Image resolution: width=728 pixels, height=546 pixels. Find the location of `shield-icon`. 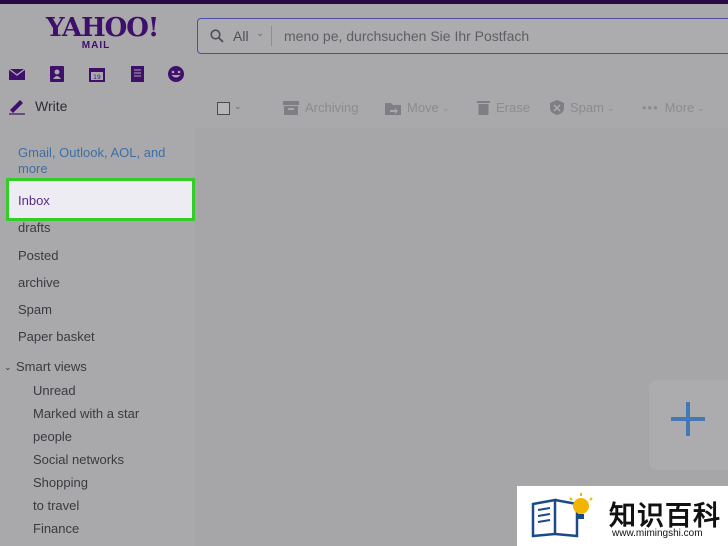

shield-icon is located at coordinates (557, 107).